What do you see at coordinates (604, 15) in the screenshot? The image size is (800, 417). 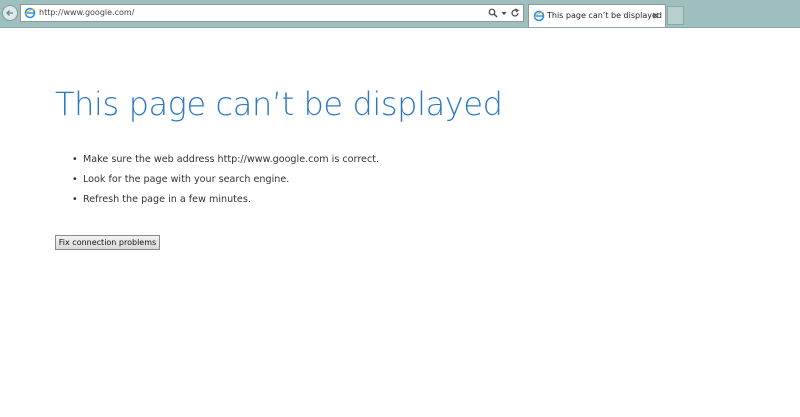 I see `tab-title: This page can’t be displayed` at bounding box center [604, 15].